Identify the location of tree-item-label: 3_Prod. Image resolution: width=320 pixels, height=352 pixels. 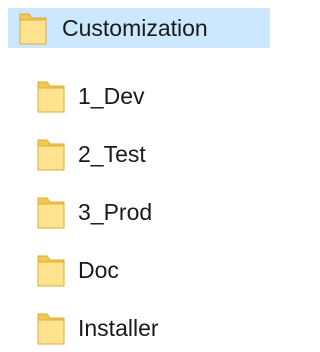
(115, 211).